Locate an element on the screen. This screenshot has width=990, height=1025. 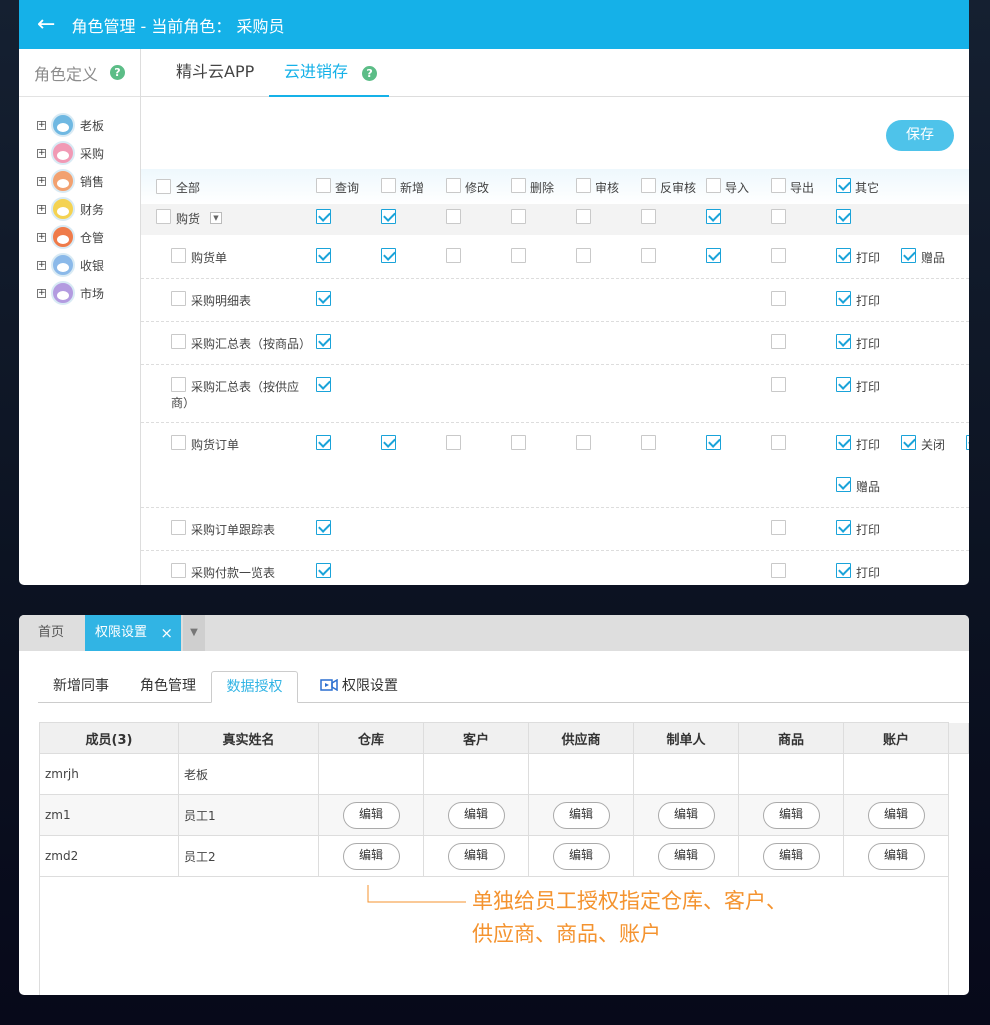
tab-jdy-app: 精斗云APP is located at coordinates (216, 73).